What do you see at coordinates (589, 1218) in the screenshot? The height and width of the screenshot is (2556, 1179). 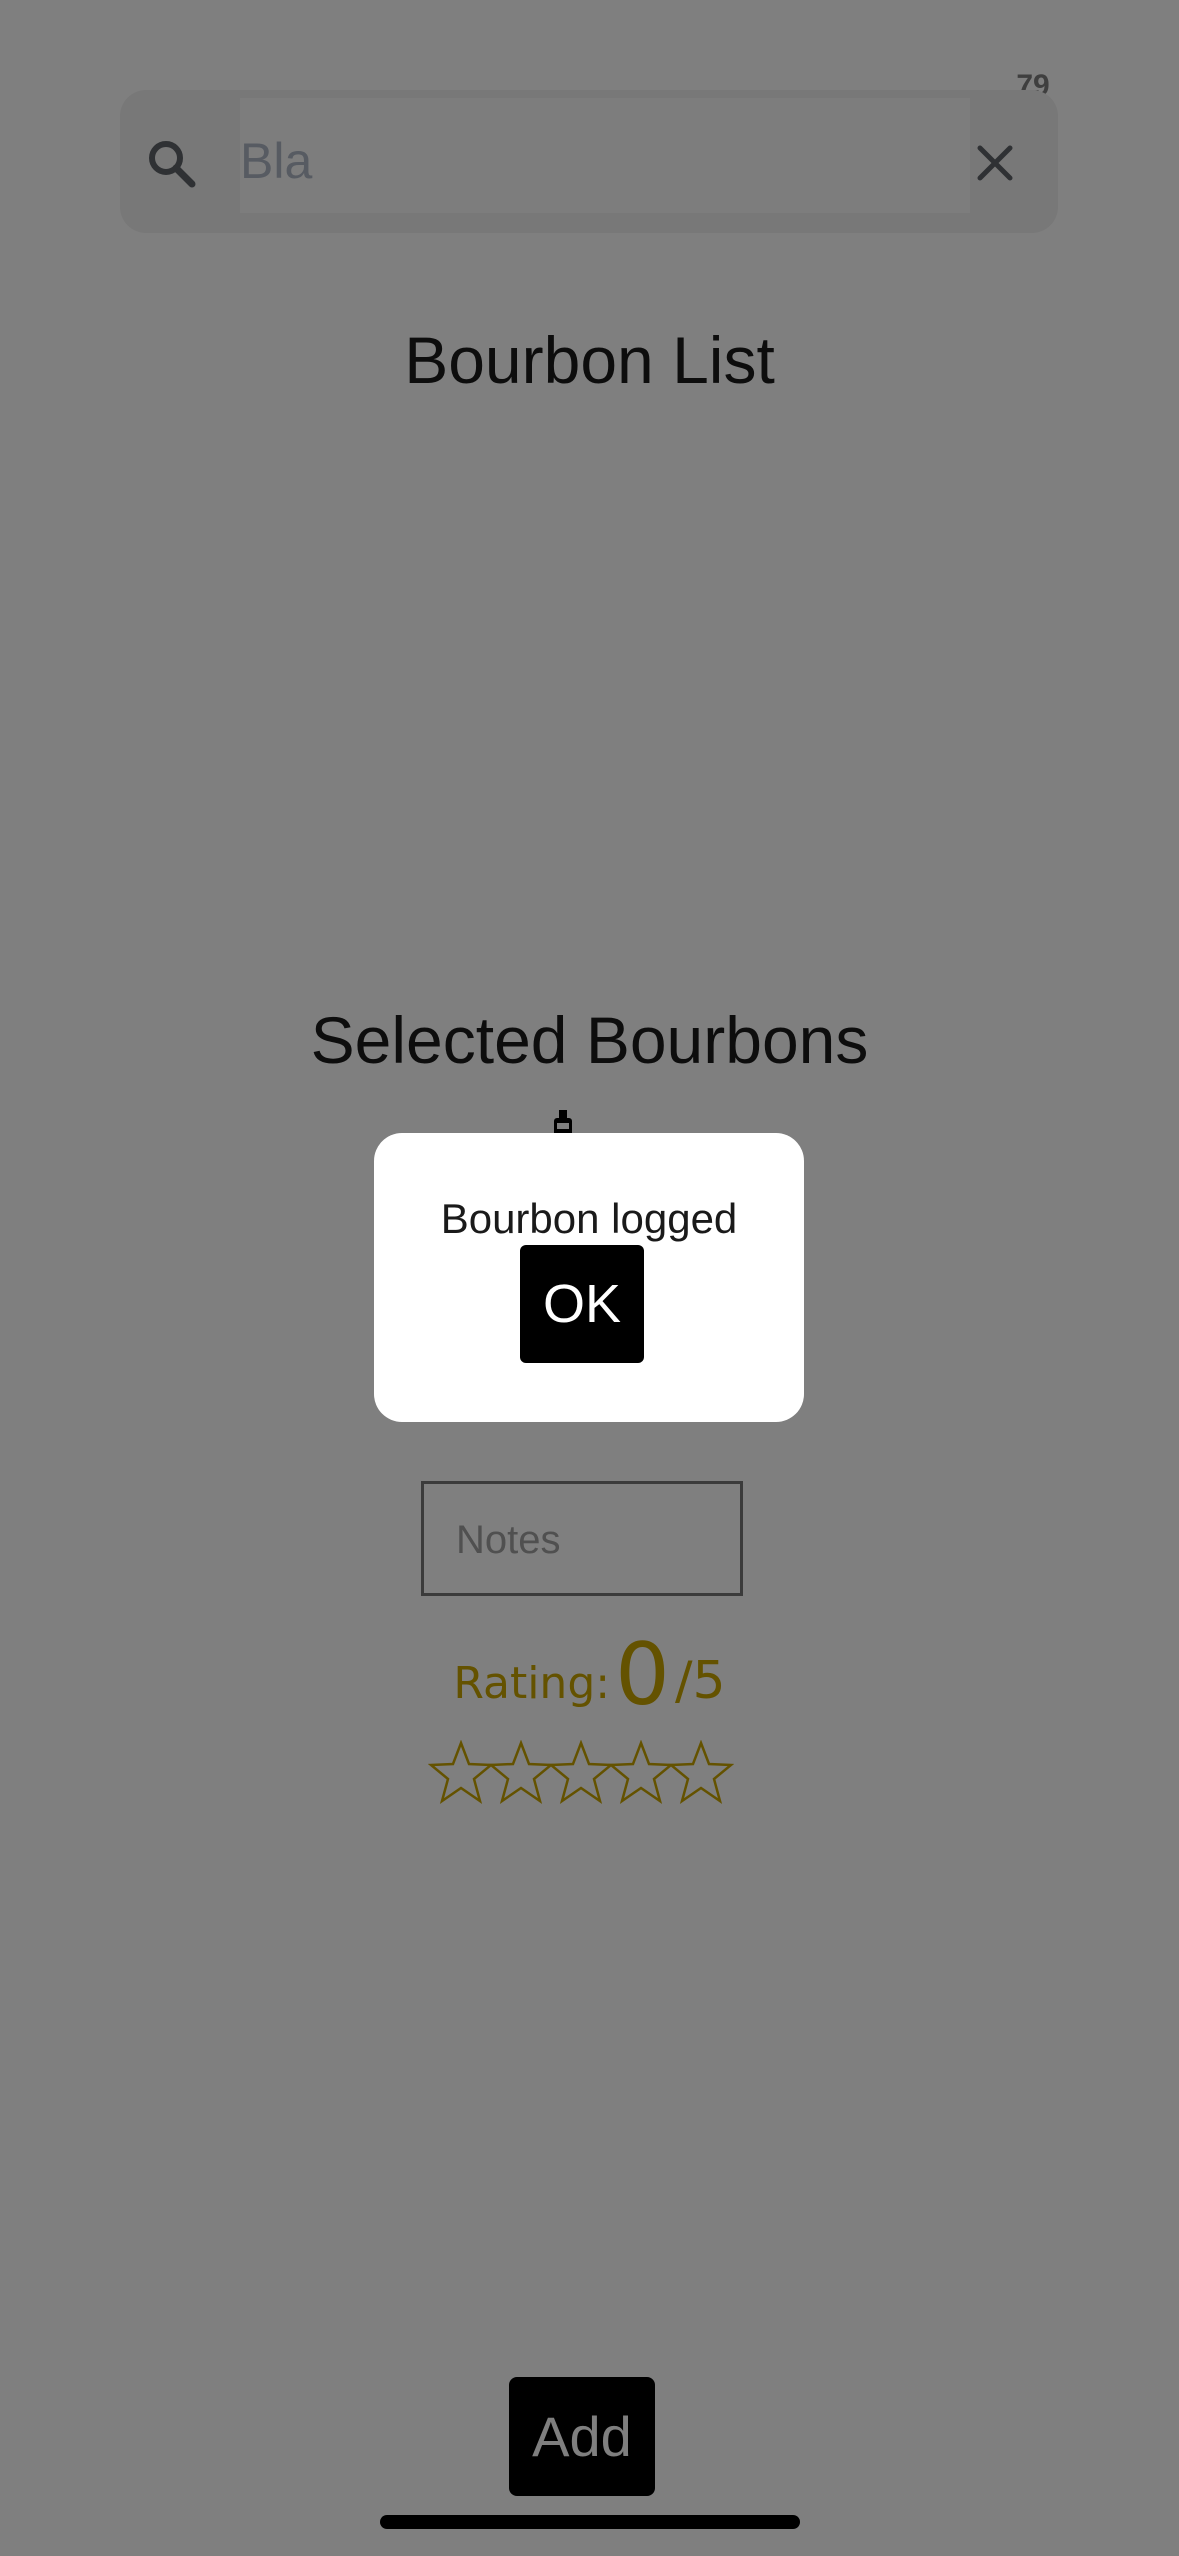 I see `dialog-message: Bourbon logged` at bounding box center [589, 1218].